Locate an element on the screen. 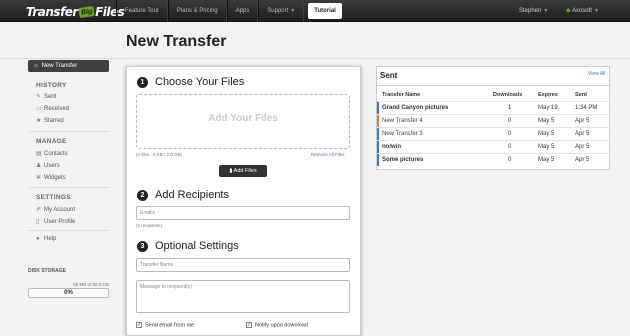 Image resolution: width=630 pixels, height=336 pixels. disk-storage-usage: 50 MB of 50.0 GB is located at coordinates (91, 284).